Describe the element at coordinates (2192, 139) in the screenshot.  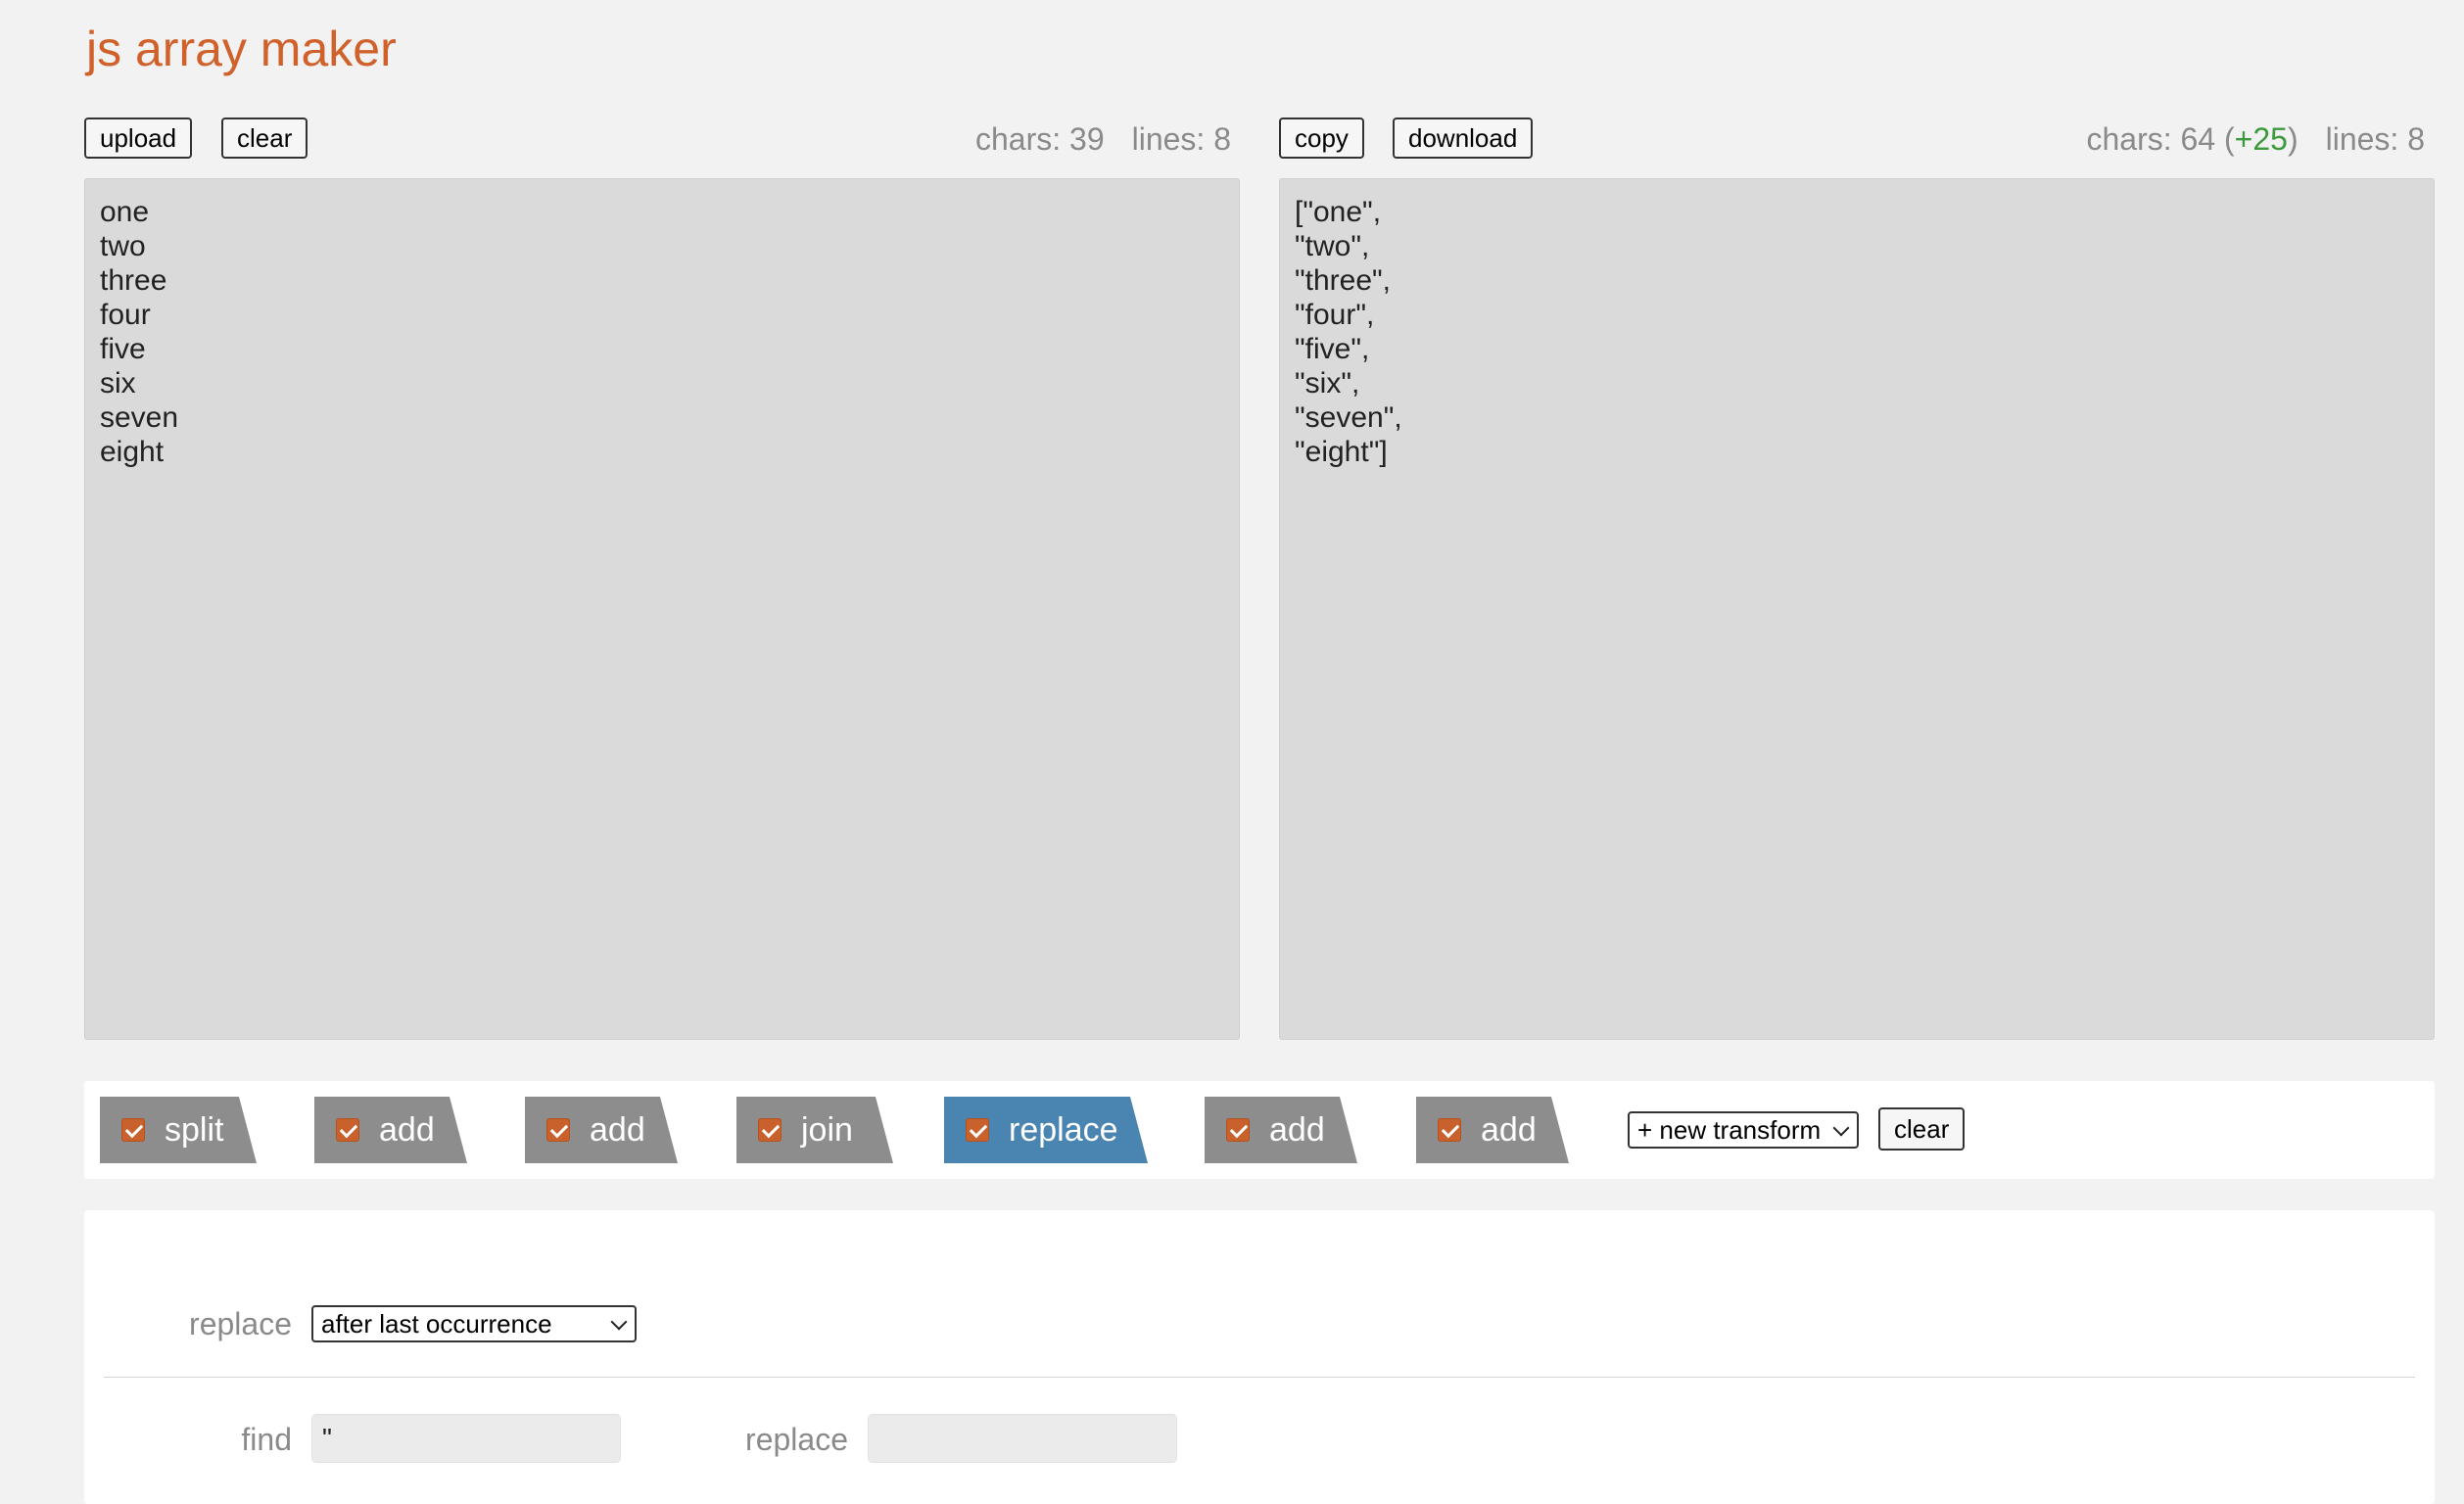
I see `output-chars-count: chars: 64 (+25)` at that location.